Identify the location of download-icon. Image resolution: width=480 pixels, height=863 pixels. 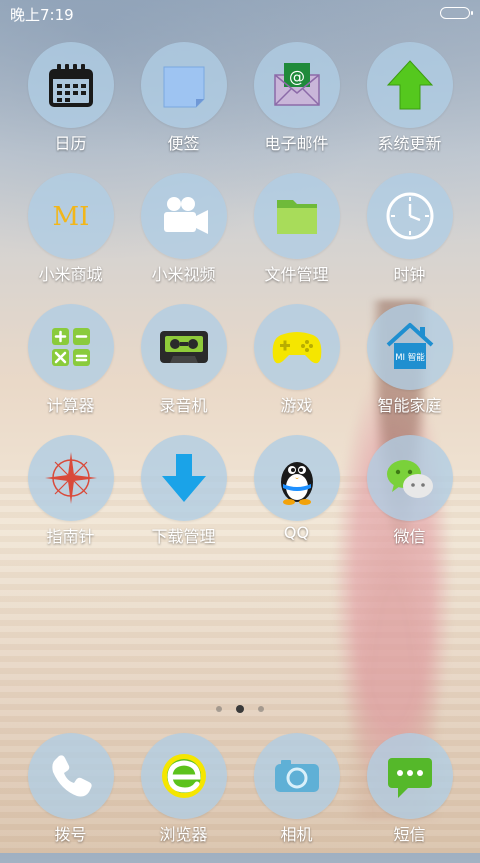
(184, 478).